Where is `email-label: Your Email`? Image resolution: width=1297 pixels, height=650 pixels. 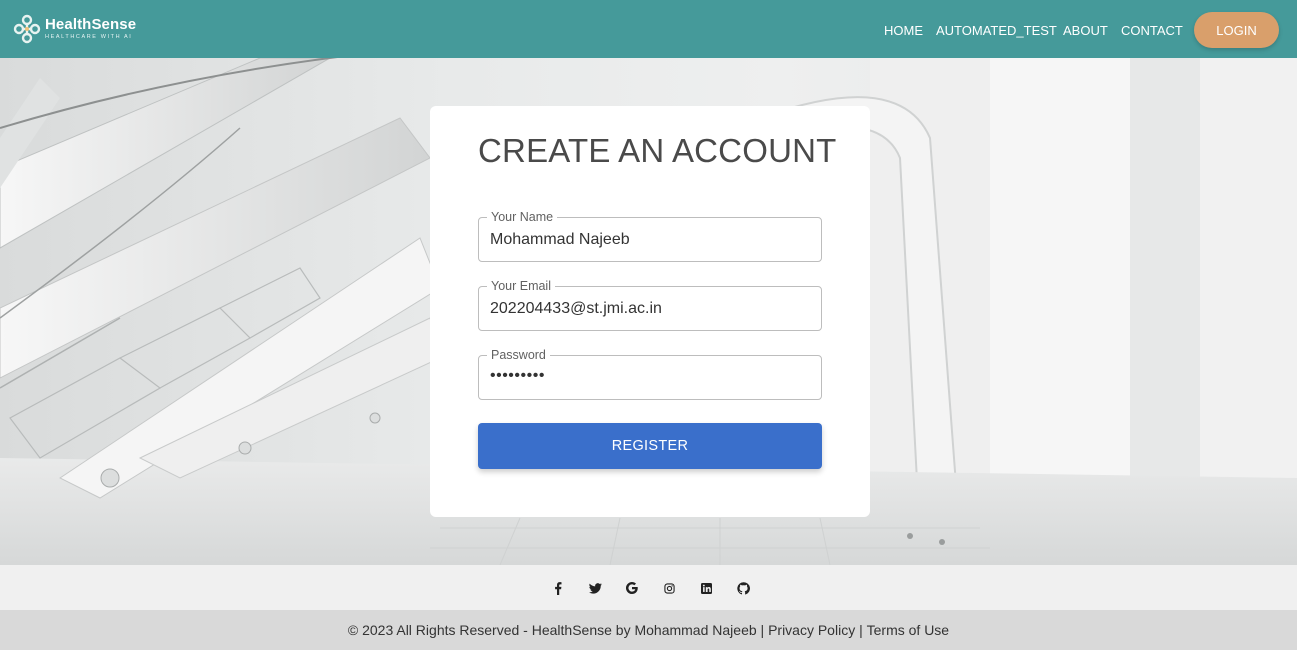 email-label: Your Email is located at coordinates (521, 286).